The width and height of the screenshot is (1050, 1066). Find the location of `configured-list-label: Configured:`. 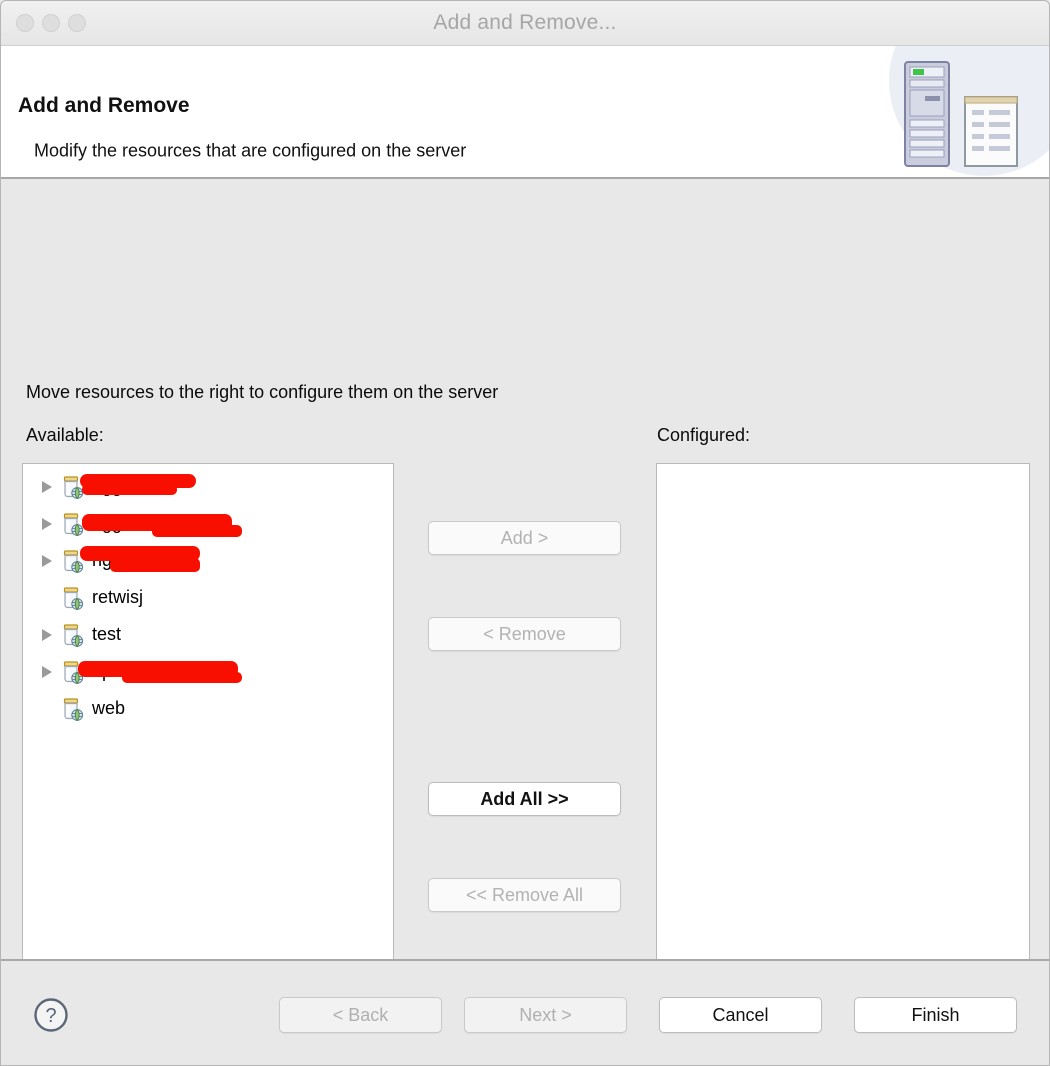

configured-list-label: Configured: is located at coordinates (704, 435).